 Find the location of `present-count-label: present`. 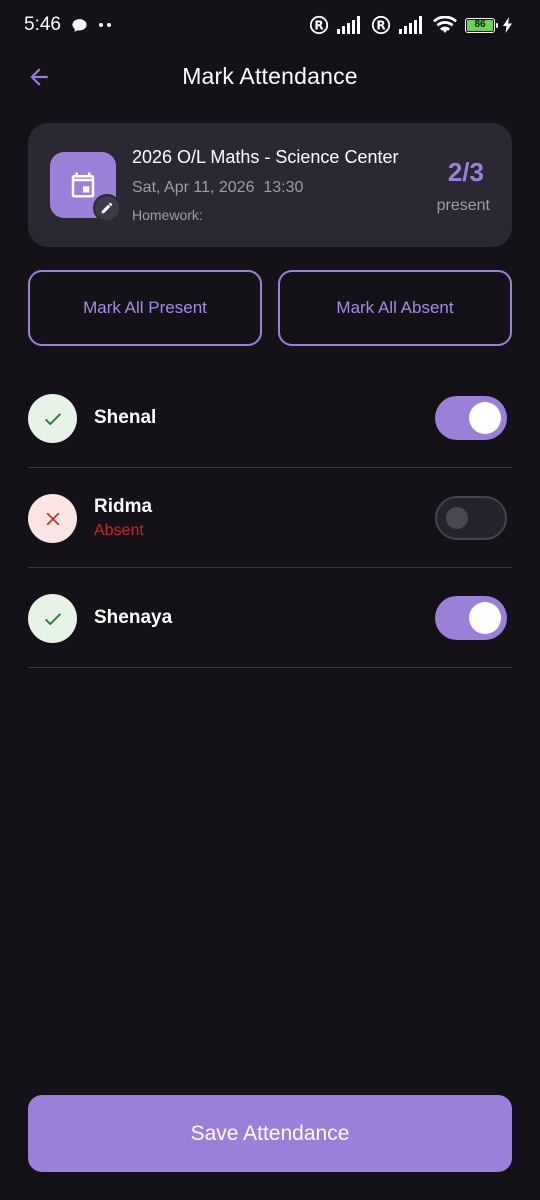

present-count-label: present is located at coordinates (463, 205).